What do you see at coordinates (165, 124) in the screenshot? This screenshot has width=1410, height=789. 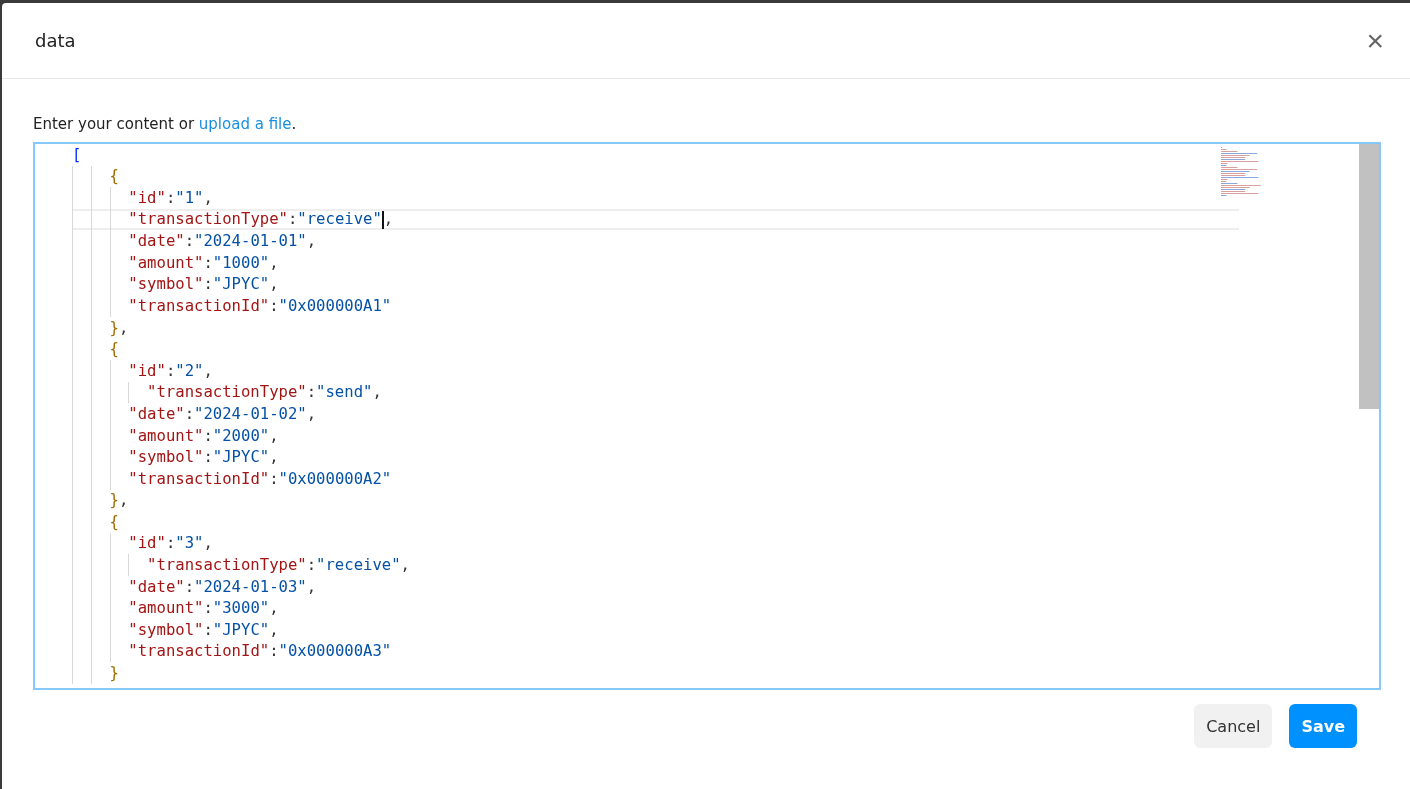 I see `instruction-text: Enter your content or upload a file.` at bounding box center [165, 124].